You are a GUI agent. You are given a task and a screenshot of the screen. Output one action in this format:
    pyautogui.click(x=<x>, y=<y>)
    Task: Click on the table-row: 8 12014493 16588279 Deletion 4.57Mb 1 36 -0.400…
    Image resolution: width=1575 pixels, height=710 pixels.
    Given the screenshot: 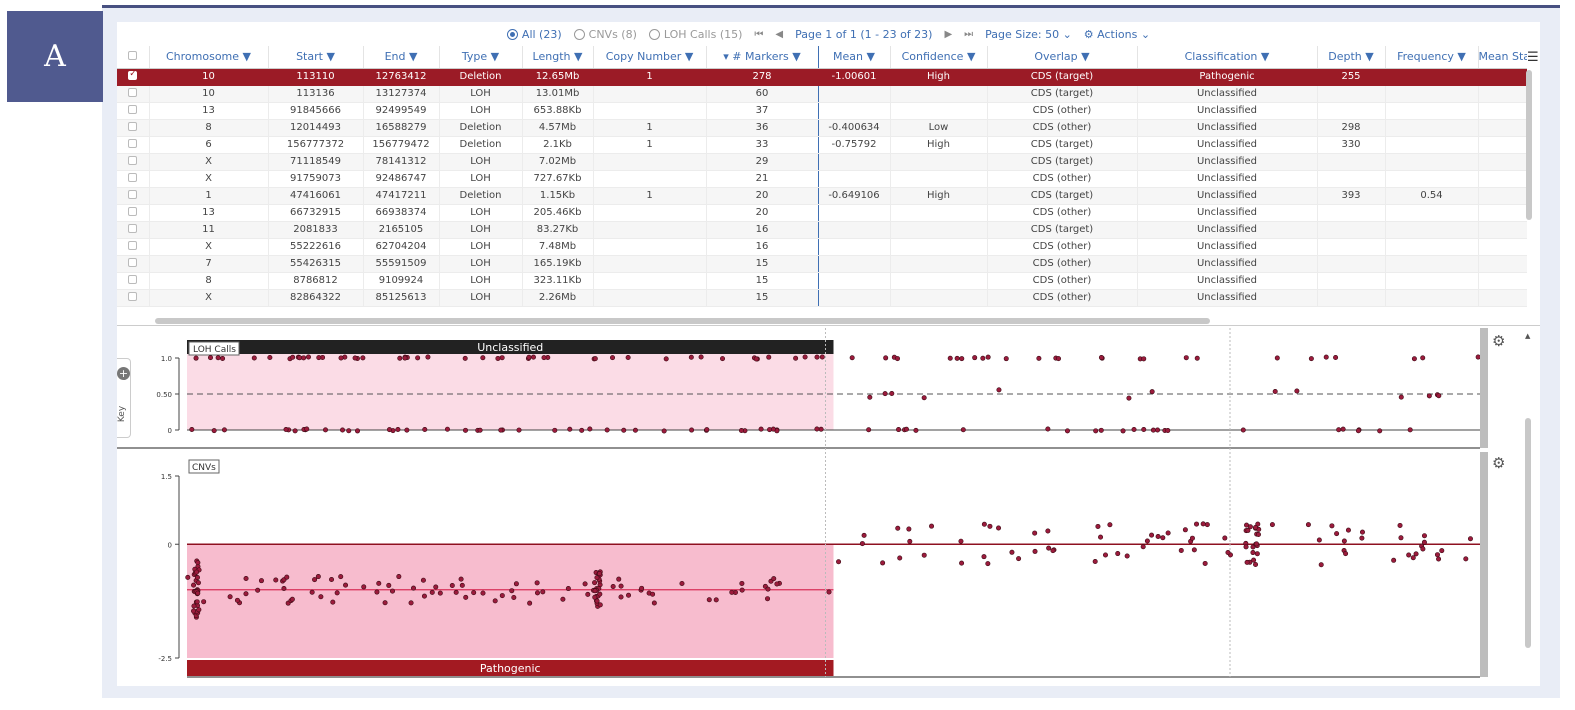 What is the action you would take?
    pyautogui.click(x=822, y=128)
    